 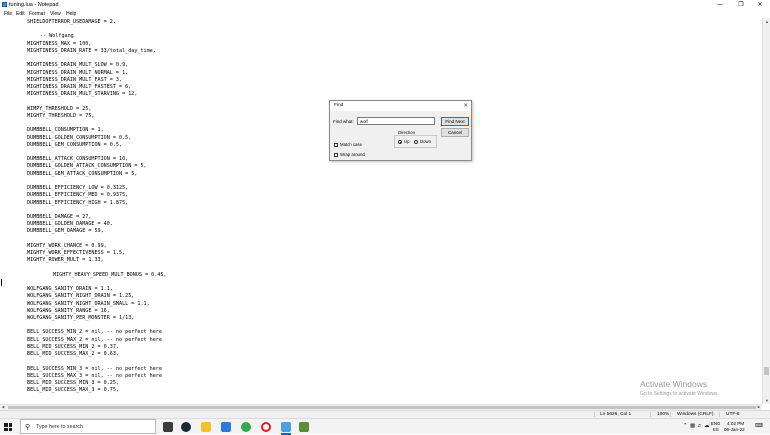 What do you see at coordinates (73, 390) in the screenshot?
I see `code-line: BELL_MID_SUCCESS_MAX_3 = 0.75,` at bounding box center [73, 390].